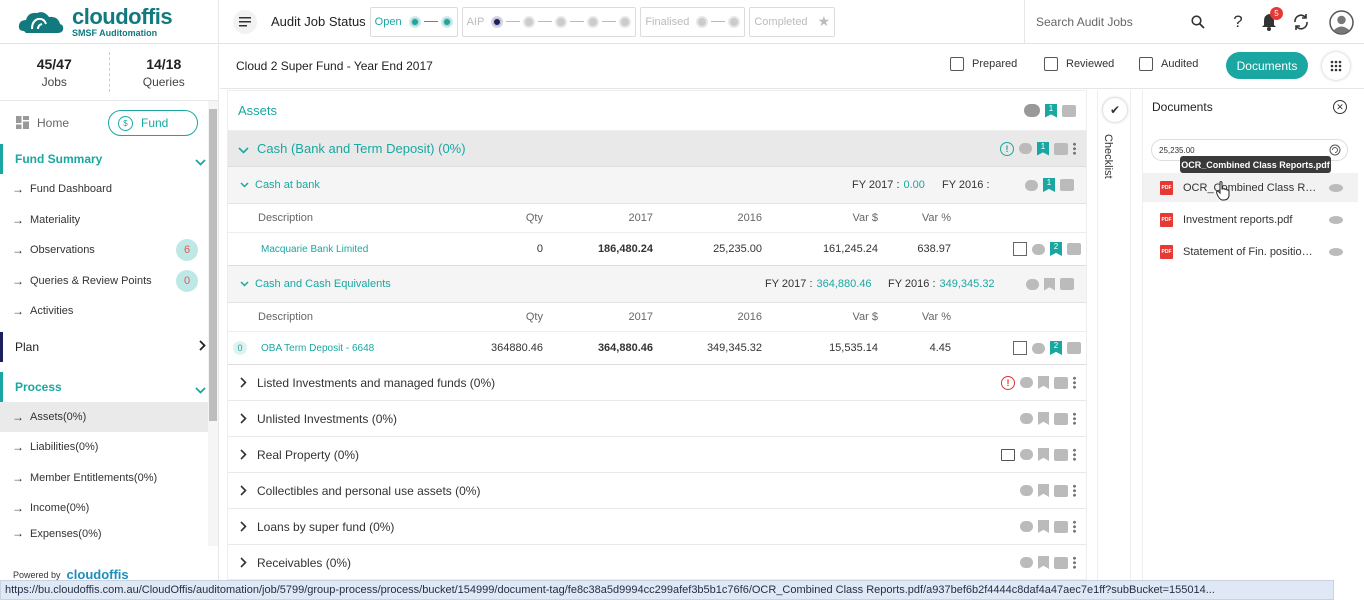 This screenshot has width=1364, height=600. Describe the element at coordinates (1079, 64) in the screenshot. I see `reviewed-checkbox: Reviewed` at that location.